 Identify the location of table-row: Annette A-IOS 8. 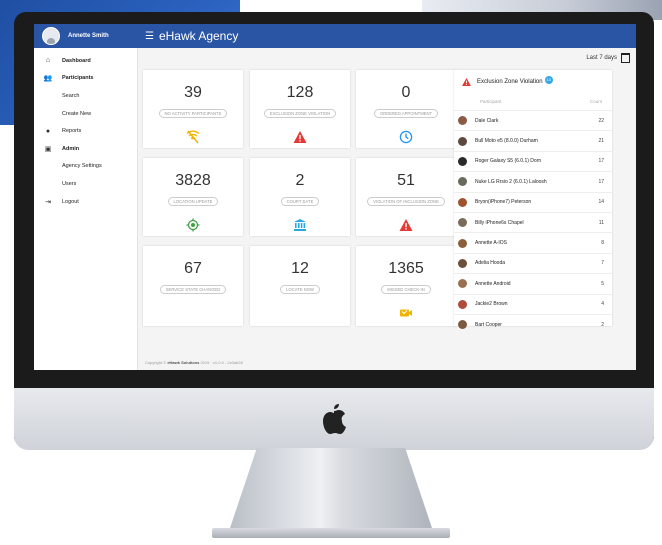
(533, 242).